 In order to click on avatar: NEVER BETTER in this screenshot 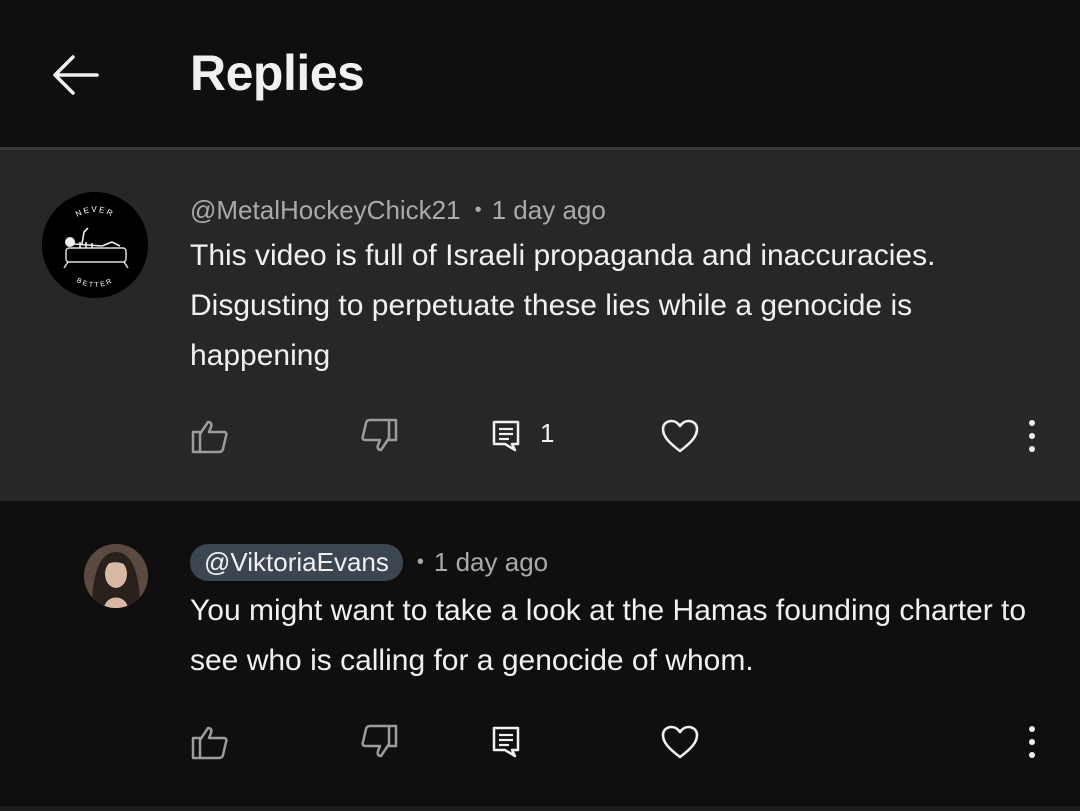, I will do `click(95, 245)`.